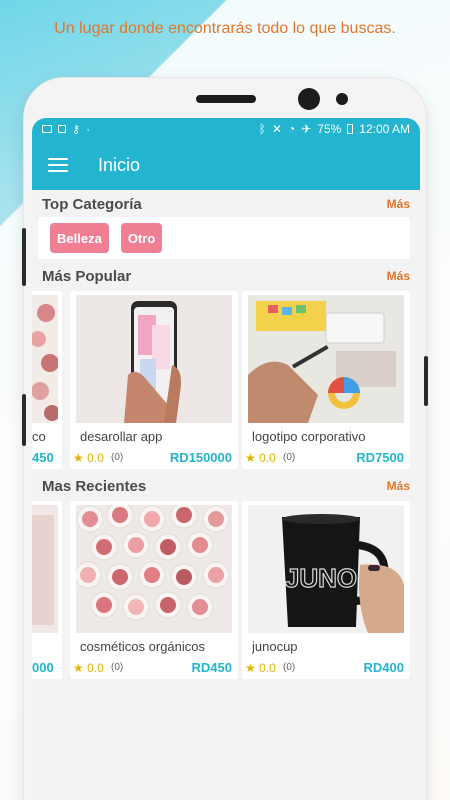 This screenshot has height=800, width=450. Describe the element at coordinates (380, 457) in the screenshot. I see `product-price: RD7500` at that location.